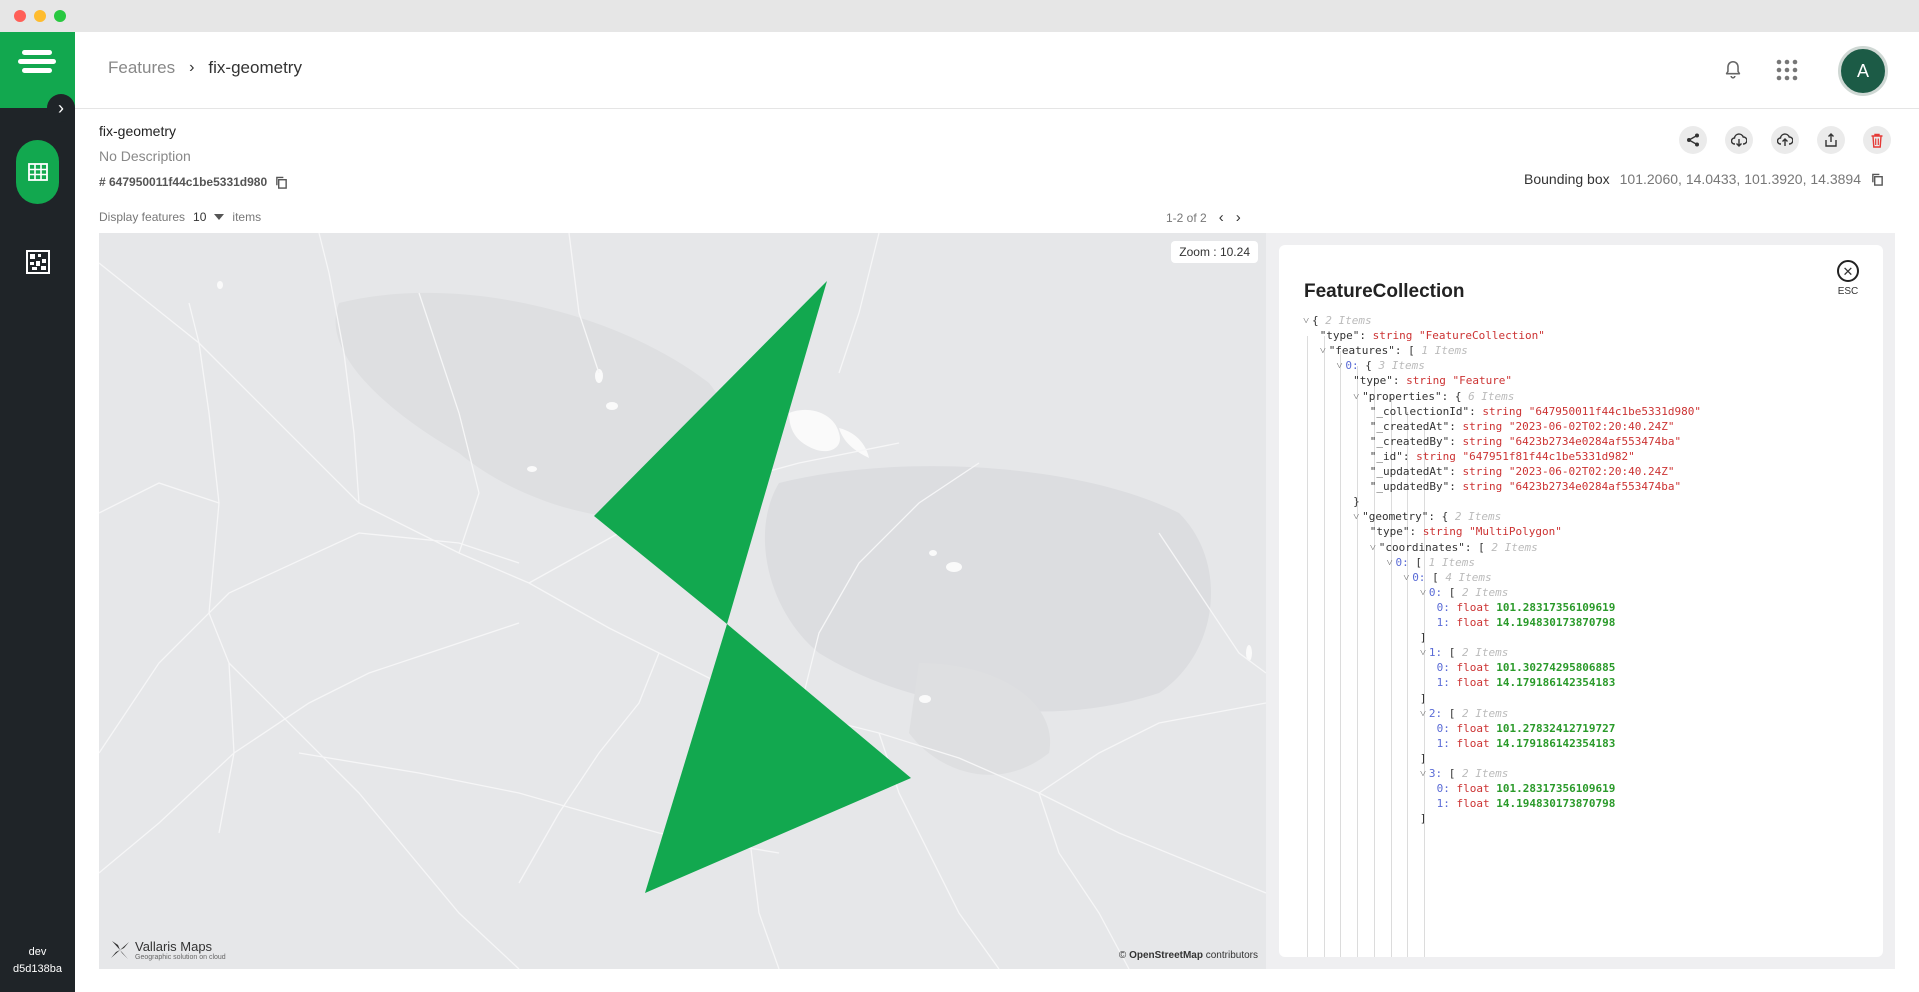 This screenshot has width=1919, height=992. Describe the element at coordinates (40, 16) in the screenshot. I see `window-minimize-button` at that location.